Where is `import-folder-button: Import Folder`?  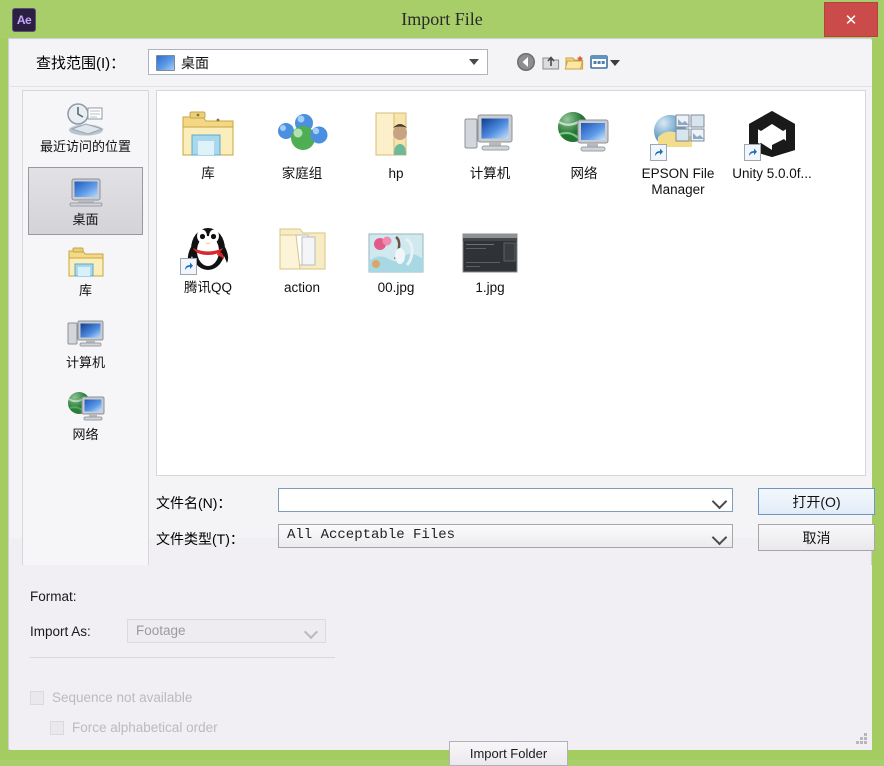
import-folder-button: Import Folder is located at coordinates (508, 753).